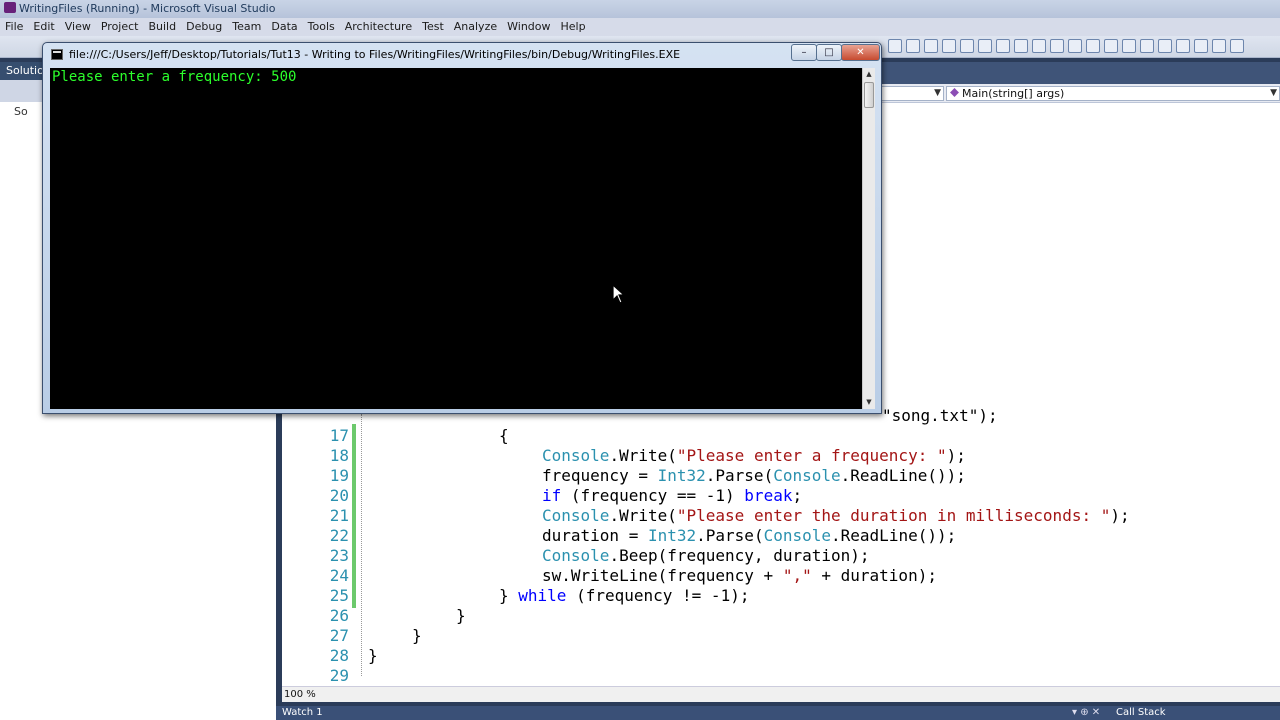 This screenshot has height=720, width=1280. What do you see at coordinates (475, 27) in the screenshot?
I see `menu-analyze: Analyze` at bounding box center [475, 27].